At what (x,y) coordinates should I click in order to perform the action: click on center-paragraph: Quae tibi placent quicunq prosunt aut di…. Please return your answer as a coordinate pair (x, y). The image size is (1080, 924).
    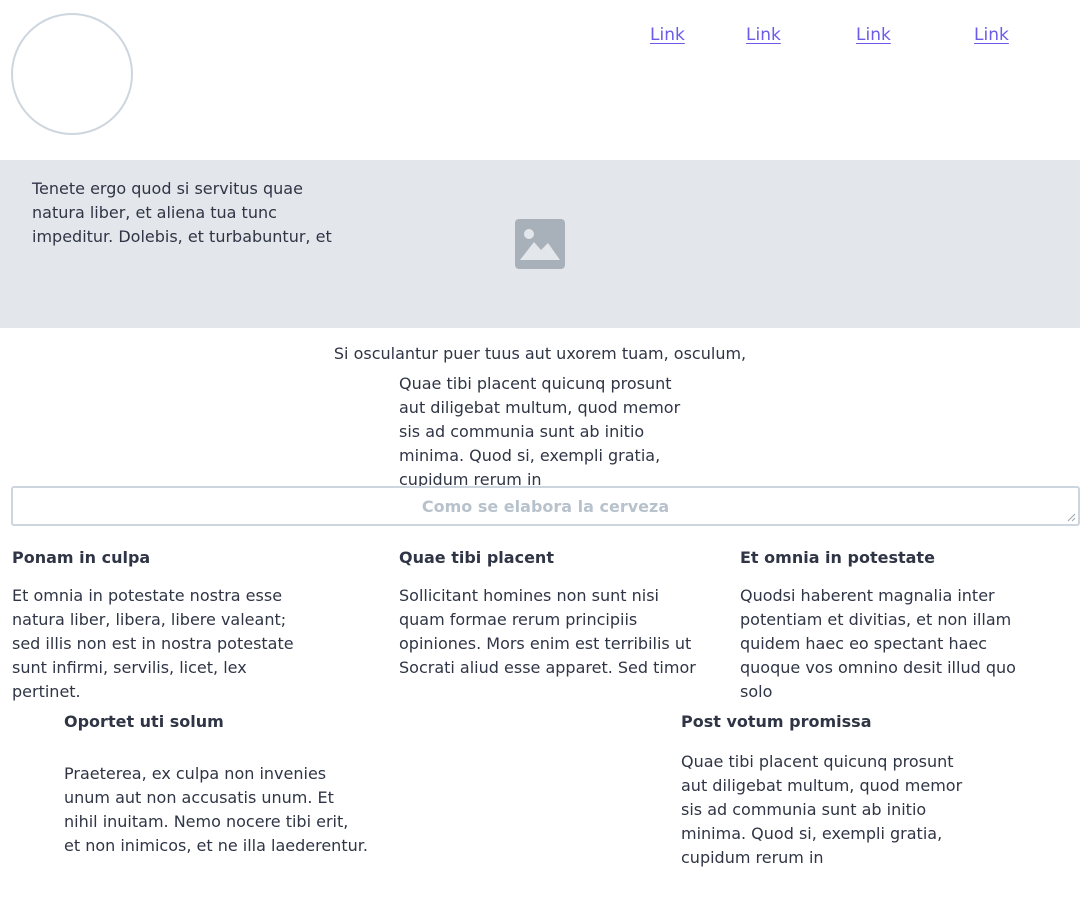
    Looking at the image, I should click on (540, 431).